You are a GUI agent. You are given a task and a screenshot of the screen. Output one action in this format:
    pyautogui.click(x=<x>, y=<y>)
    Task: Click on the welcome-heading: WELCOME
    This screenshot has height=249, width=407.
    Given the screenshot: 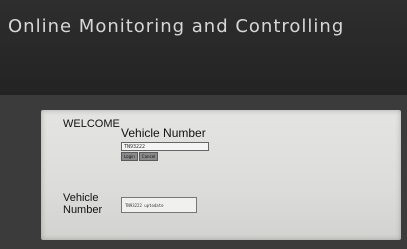 What is the action you would take?
    pyautogui.click(x=91, y=124)
    